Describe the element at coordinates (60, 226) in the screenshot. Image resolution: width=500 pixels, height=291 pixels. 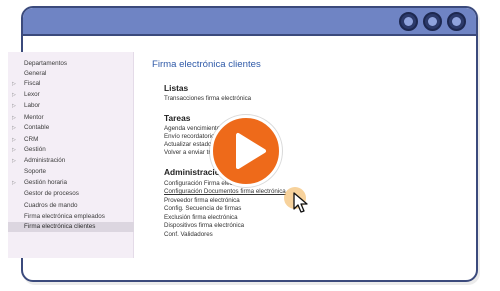
I see `sidebar-item-label: Firma electrónica clientes` at that location.